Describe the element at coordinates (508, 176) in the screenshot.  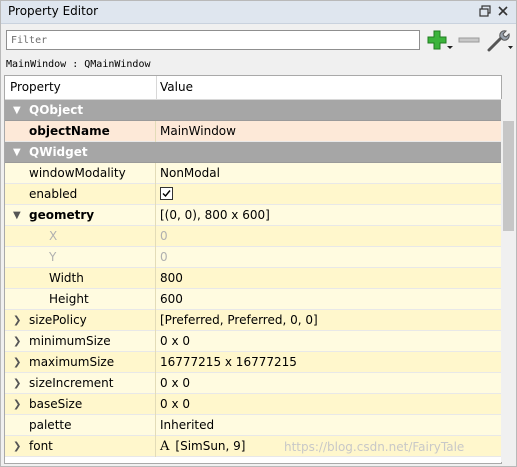
I see `scrollbar-thumb` at that location.